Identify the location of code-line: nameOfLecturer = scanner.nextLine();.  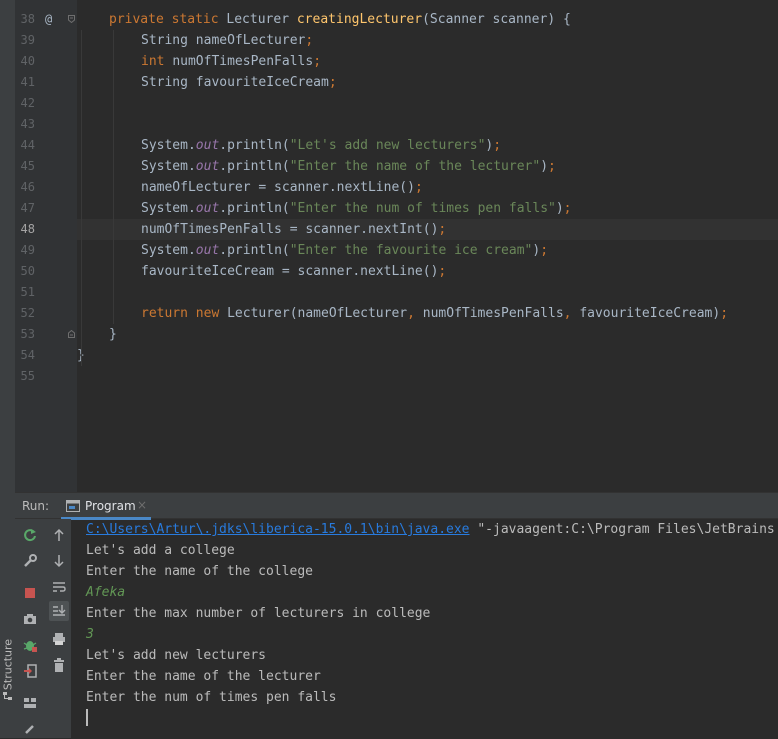
(282, 187).